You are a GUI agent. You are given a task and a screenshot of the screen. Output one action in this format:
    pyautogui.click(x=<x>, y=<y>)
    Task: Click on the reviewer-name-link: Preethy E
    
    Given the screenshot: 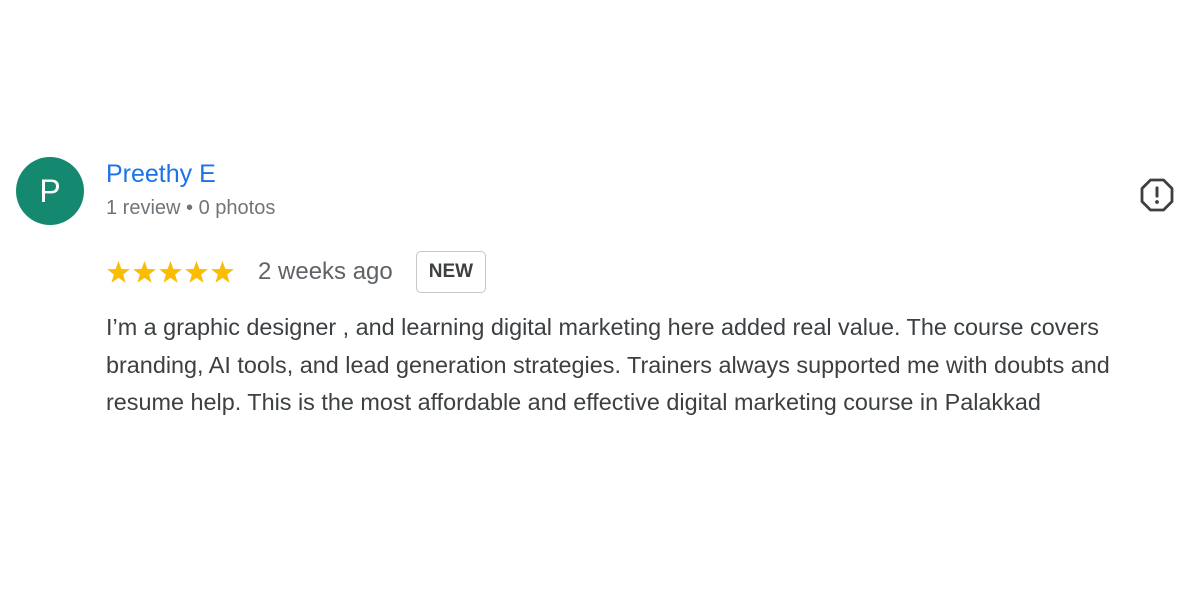 What is the action you would take?
    pyautogui.click(x=161, y=174)
    